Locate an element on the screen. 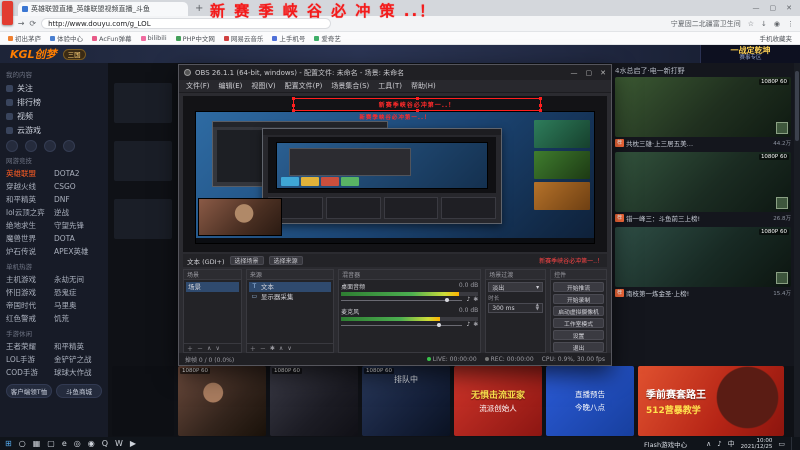 This screenshot has width=800, height=450. choose-source-button: 选择来源 is located at coordinates (285, 260).